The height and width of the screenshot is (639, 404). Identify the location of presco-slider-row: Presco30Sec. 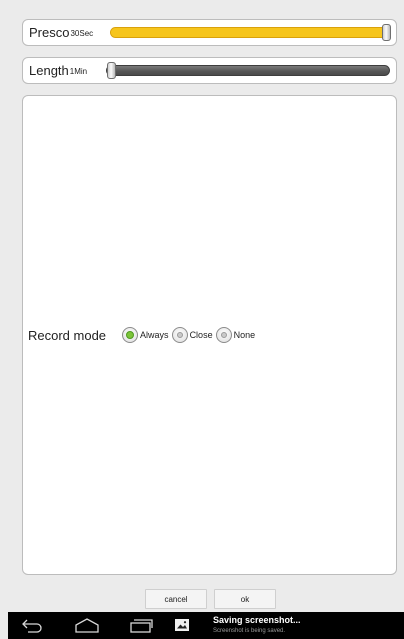
(209, 32).